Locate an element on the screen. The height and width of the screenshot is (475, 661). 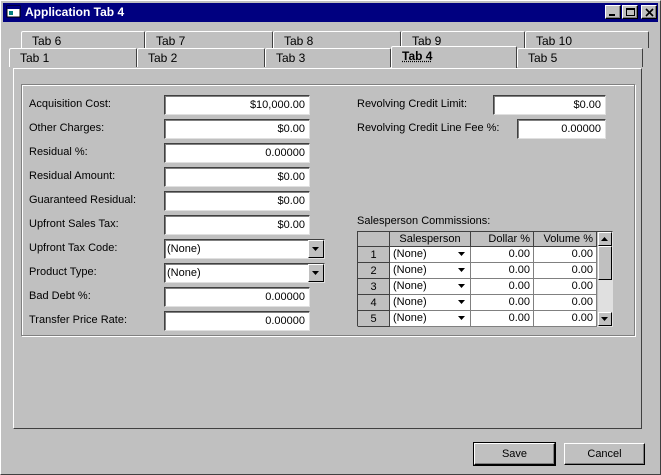
tab-label: Tab 2 is located at coordinates (163, 58).